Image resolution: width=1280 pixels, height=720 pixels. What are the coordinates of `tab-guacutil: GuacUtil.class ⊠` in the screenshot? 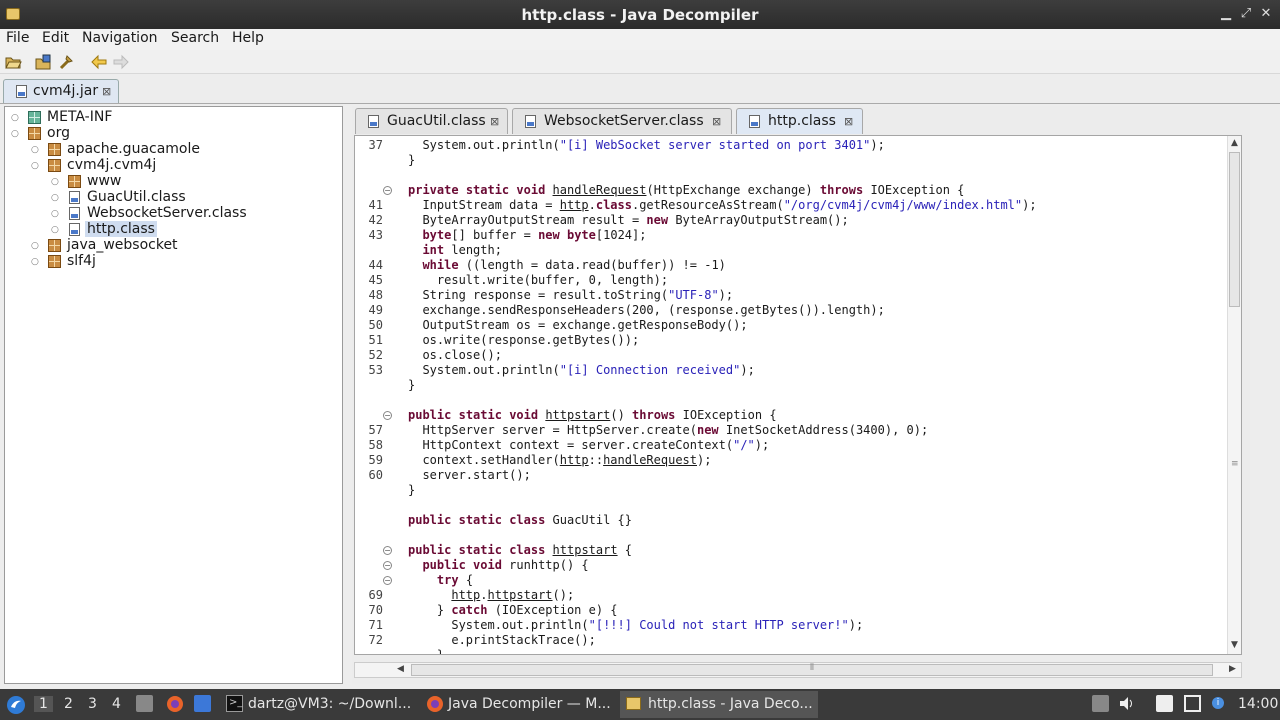 It's located at (431, 121).